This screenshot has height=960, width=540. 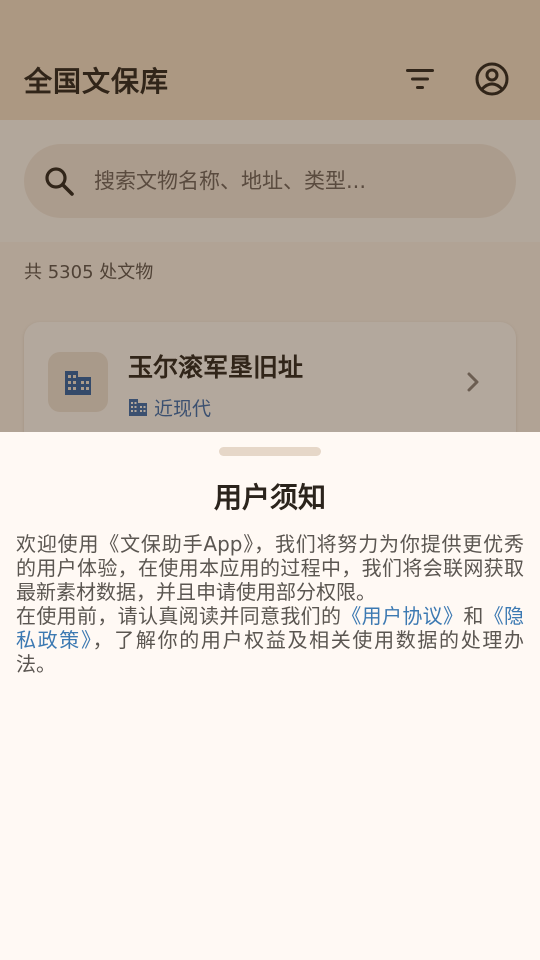 I want to click on user-agreement-link: 《用户协议》, so click(x=402, y=616).